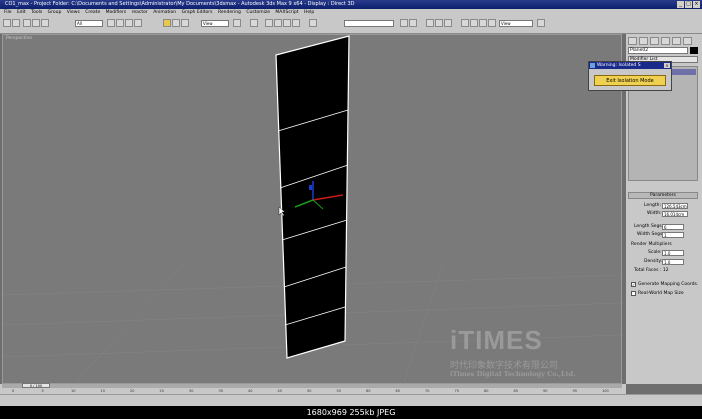 The image size is (702, 419). What do you see at coordinates (229, 12) in the screenshot?
I see `menu-rendering: Rendering` at bounding box center [229, 12].